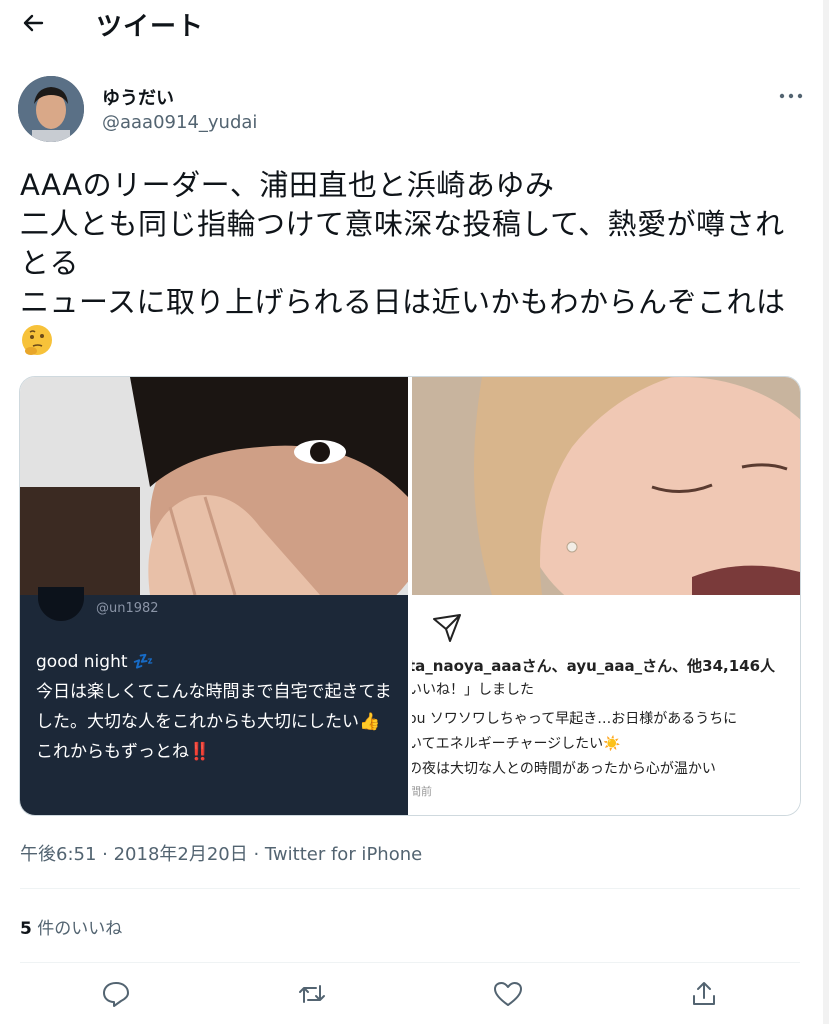  I want to click on more-dots-icon, so click(791, 96).